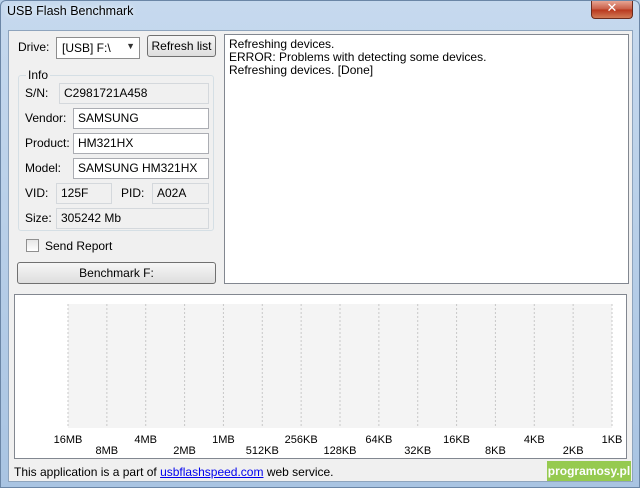 This screenshot has width=640, height=488. I want to click on send-report-checkbox, so click(32, 245).